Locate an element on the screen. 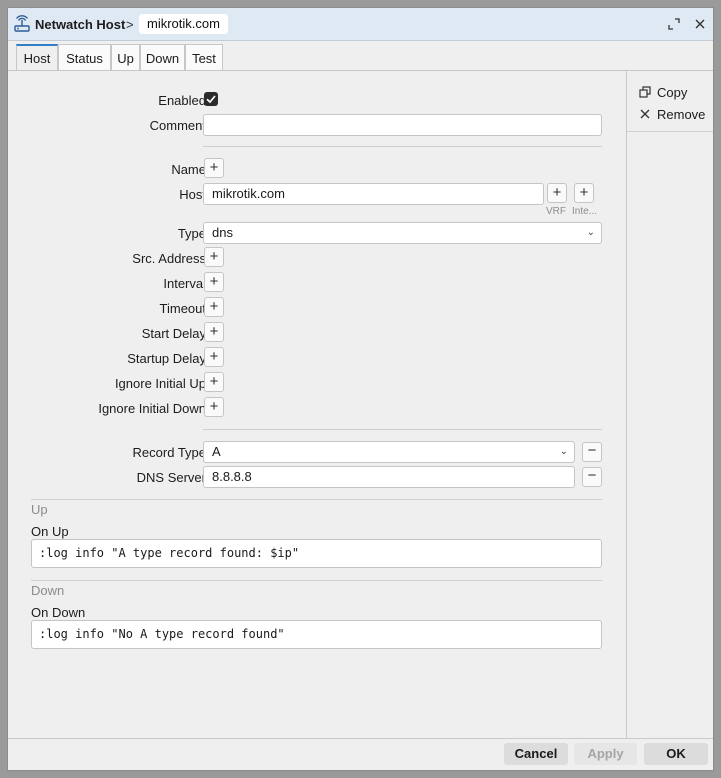  type-value: dns is located at coordinates (222, 232).